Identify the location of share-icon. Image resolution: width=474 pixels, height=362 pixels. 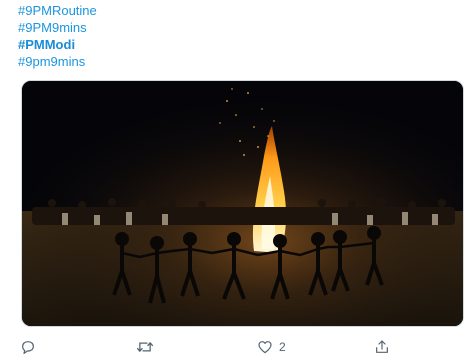
(382, 346).